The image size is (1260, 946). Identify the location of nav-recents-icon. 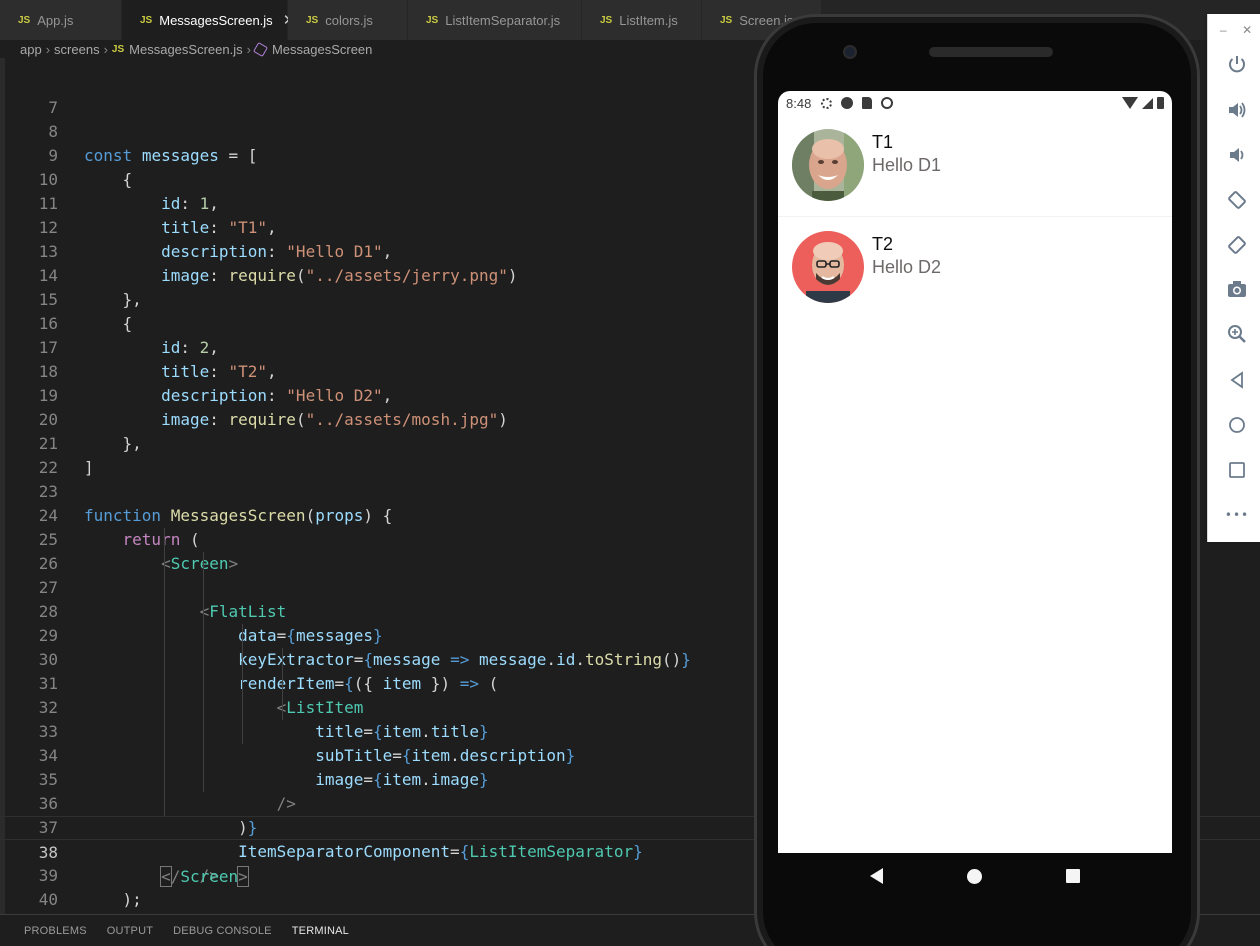
(1073, 876).